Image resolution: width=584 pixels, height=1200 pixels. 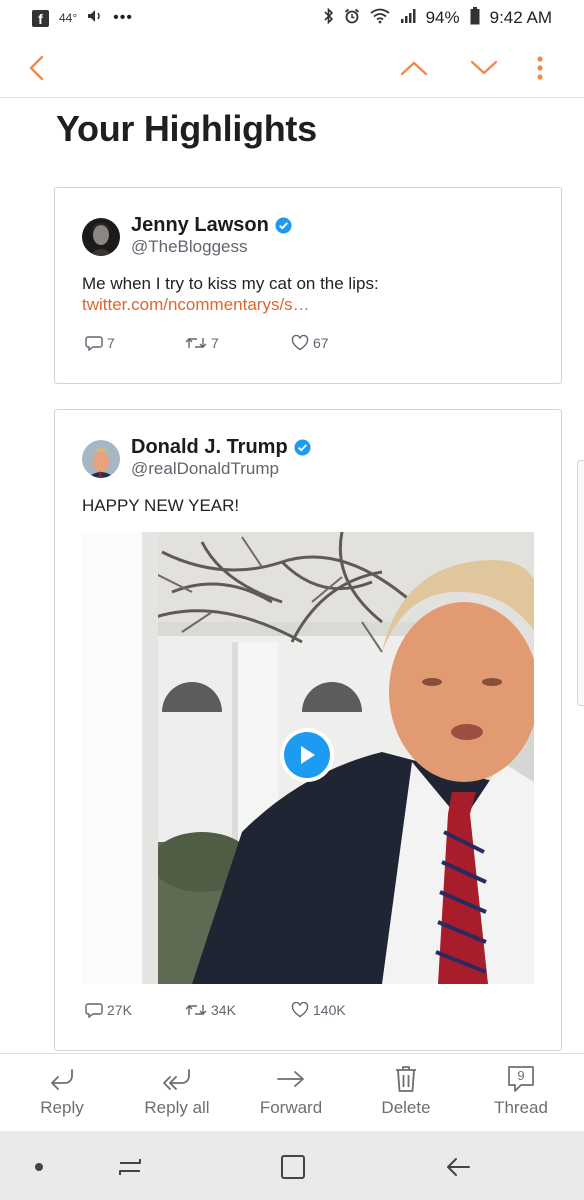 What do you see at coordinates (135, 343) in the screenshot?
I see `reply-stat: 7` at bounding box center [135, 343].